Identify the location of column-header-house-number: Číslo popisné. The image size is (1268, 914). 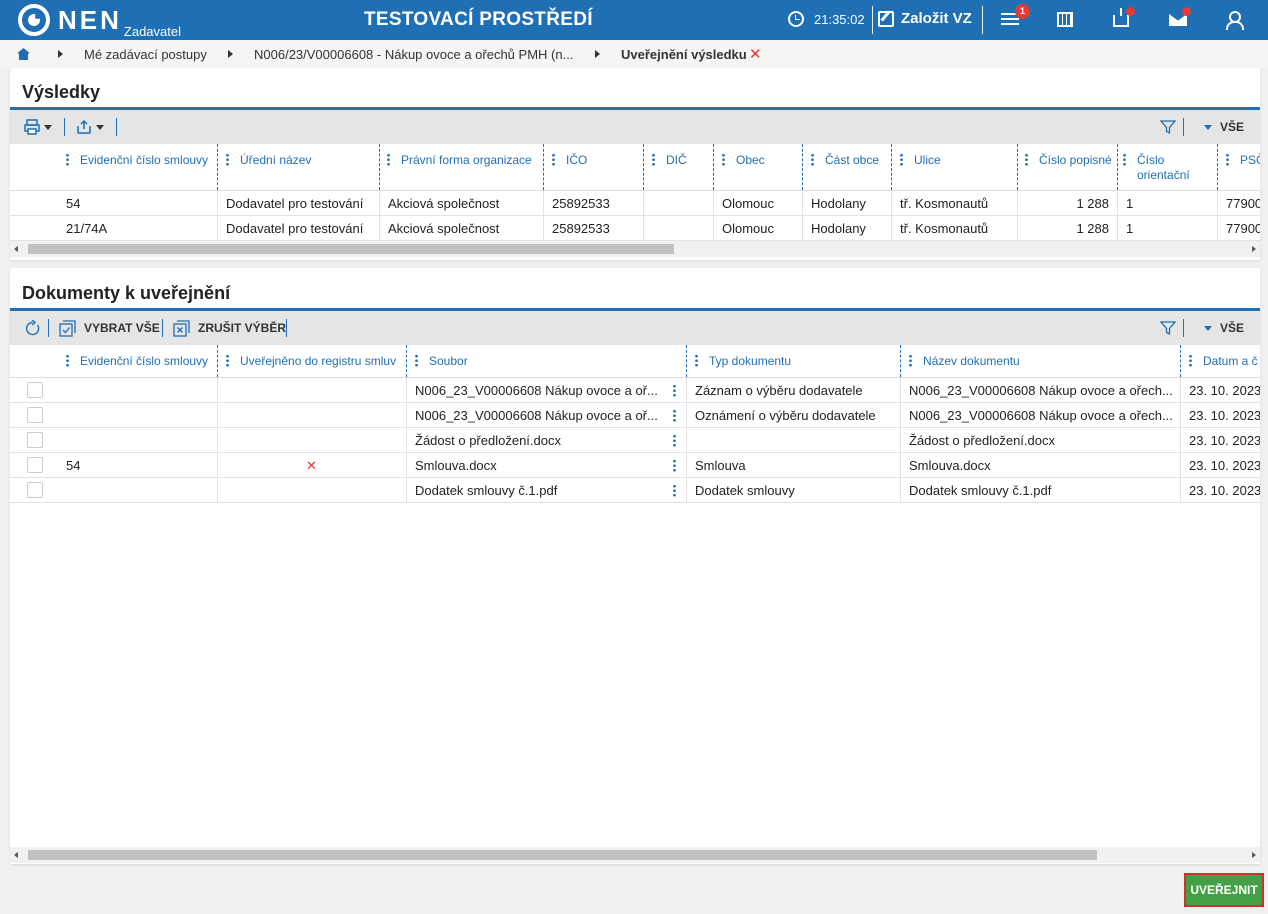
(1076, 167).